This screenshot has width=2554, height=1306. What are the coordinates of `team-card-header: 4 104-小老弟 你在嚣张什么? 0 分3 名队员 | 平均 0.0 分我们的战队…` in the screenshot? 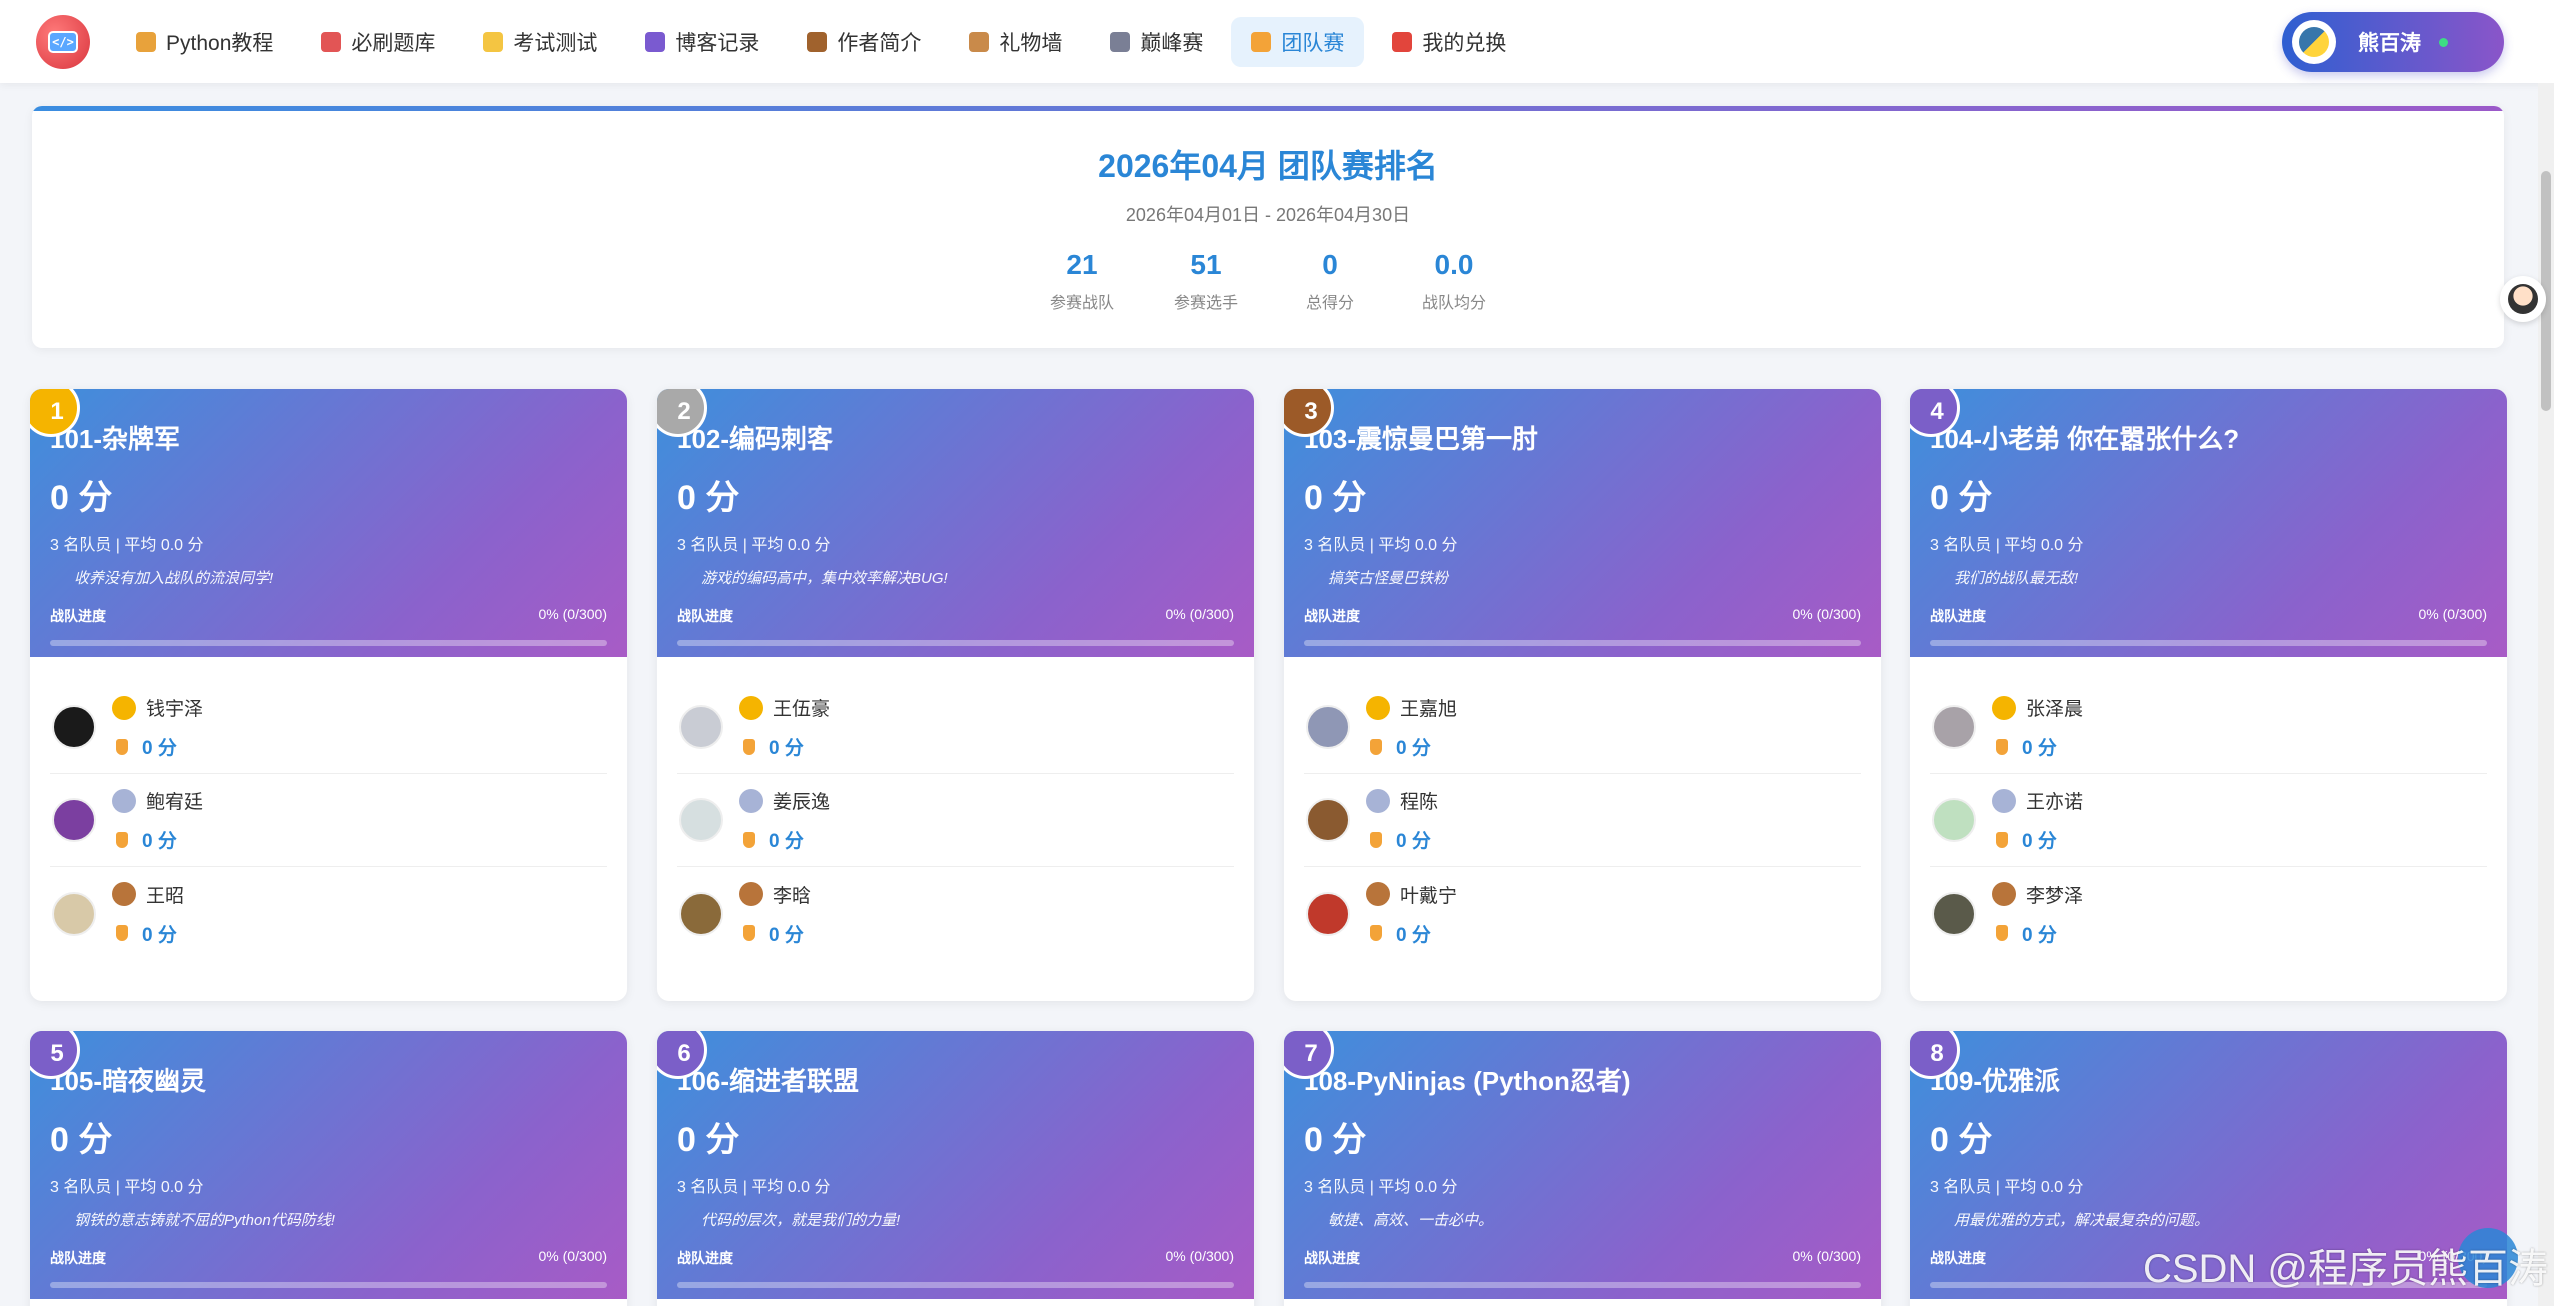 It's located at (2208, 523).